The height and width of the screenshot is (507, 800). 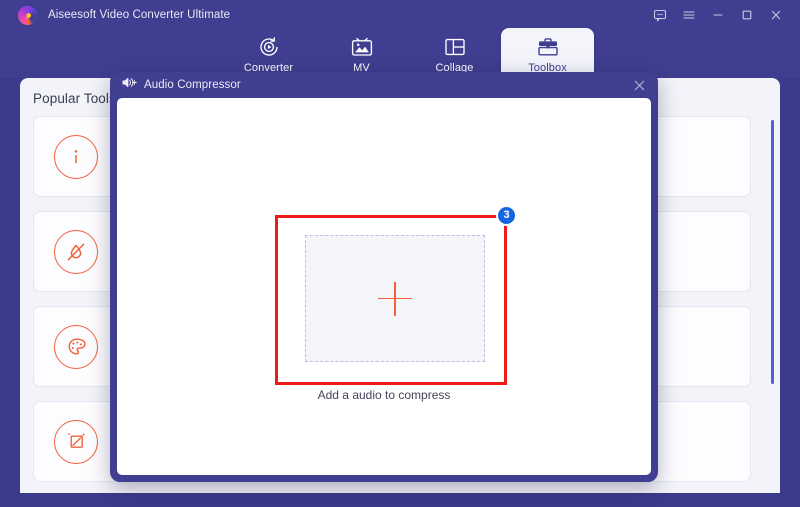 What do you see at coordinates (688, 15) in the screenshot?
I see `menu-icon` at bounding box center [688, 15].